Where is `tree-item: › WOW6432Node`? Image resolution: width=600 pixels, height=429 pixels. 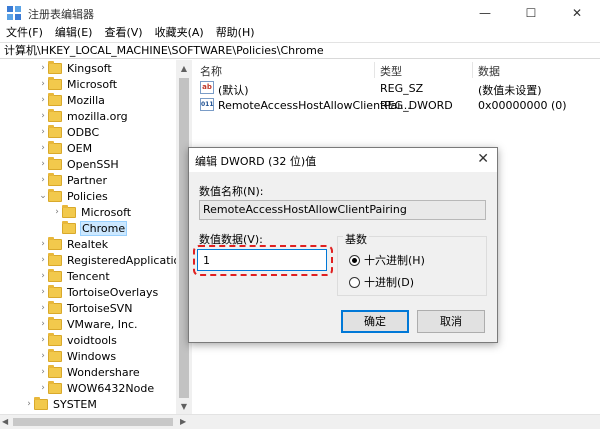
tree-item: › WOW6432Node is located at coordinates (96, 388).